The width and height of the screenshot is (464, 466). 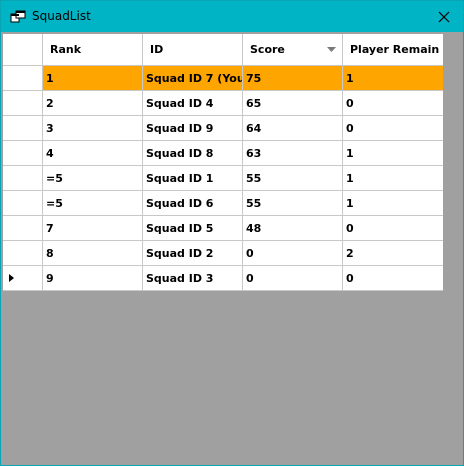 What do you see at coordinates (11, 278) in the screenshot?
I see `current-row-pointer-icon` at bounding box center [11, 278].